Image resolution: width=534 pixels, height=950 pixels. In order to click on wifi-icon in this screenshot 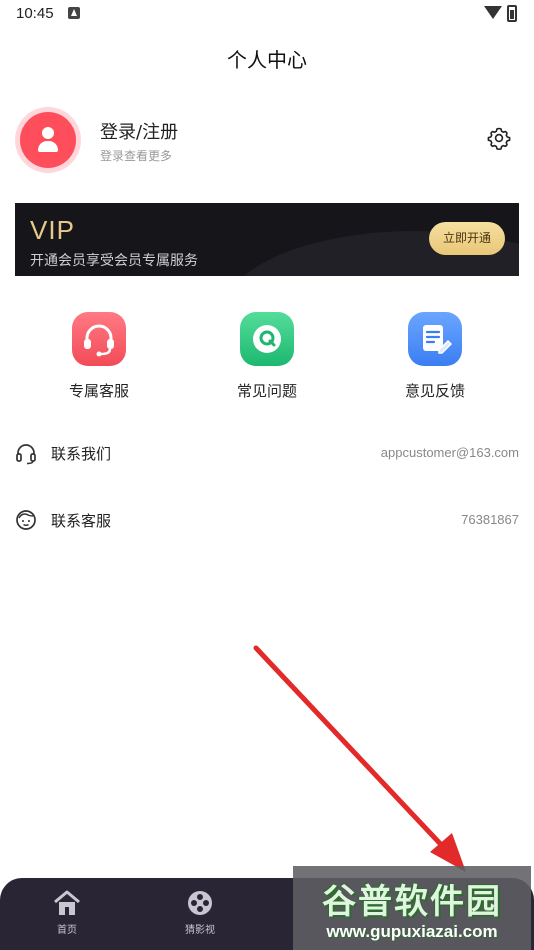, I will do `click(493, 12)`.